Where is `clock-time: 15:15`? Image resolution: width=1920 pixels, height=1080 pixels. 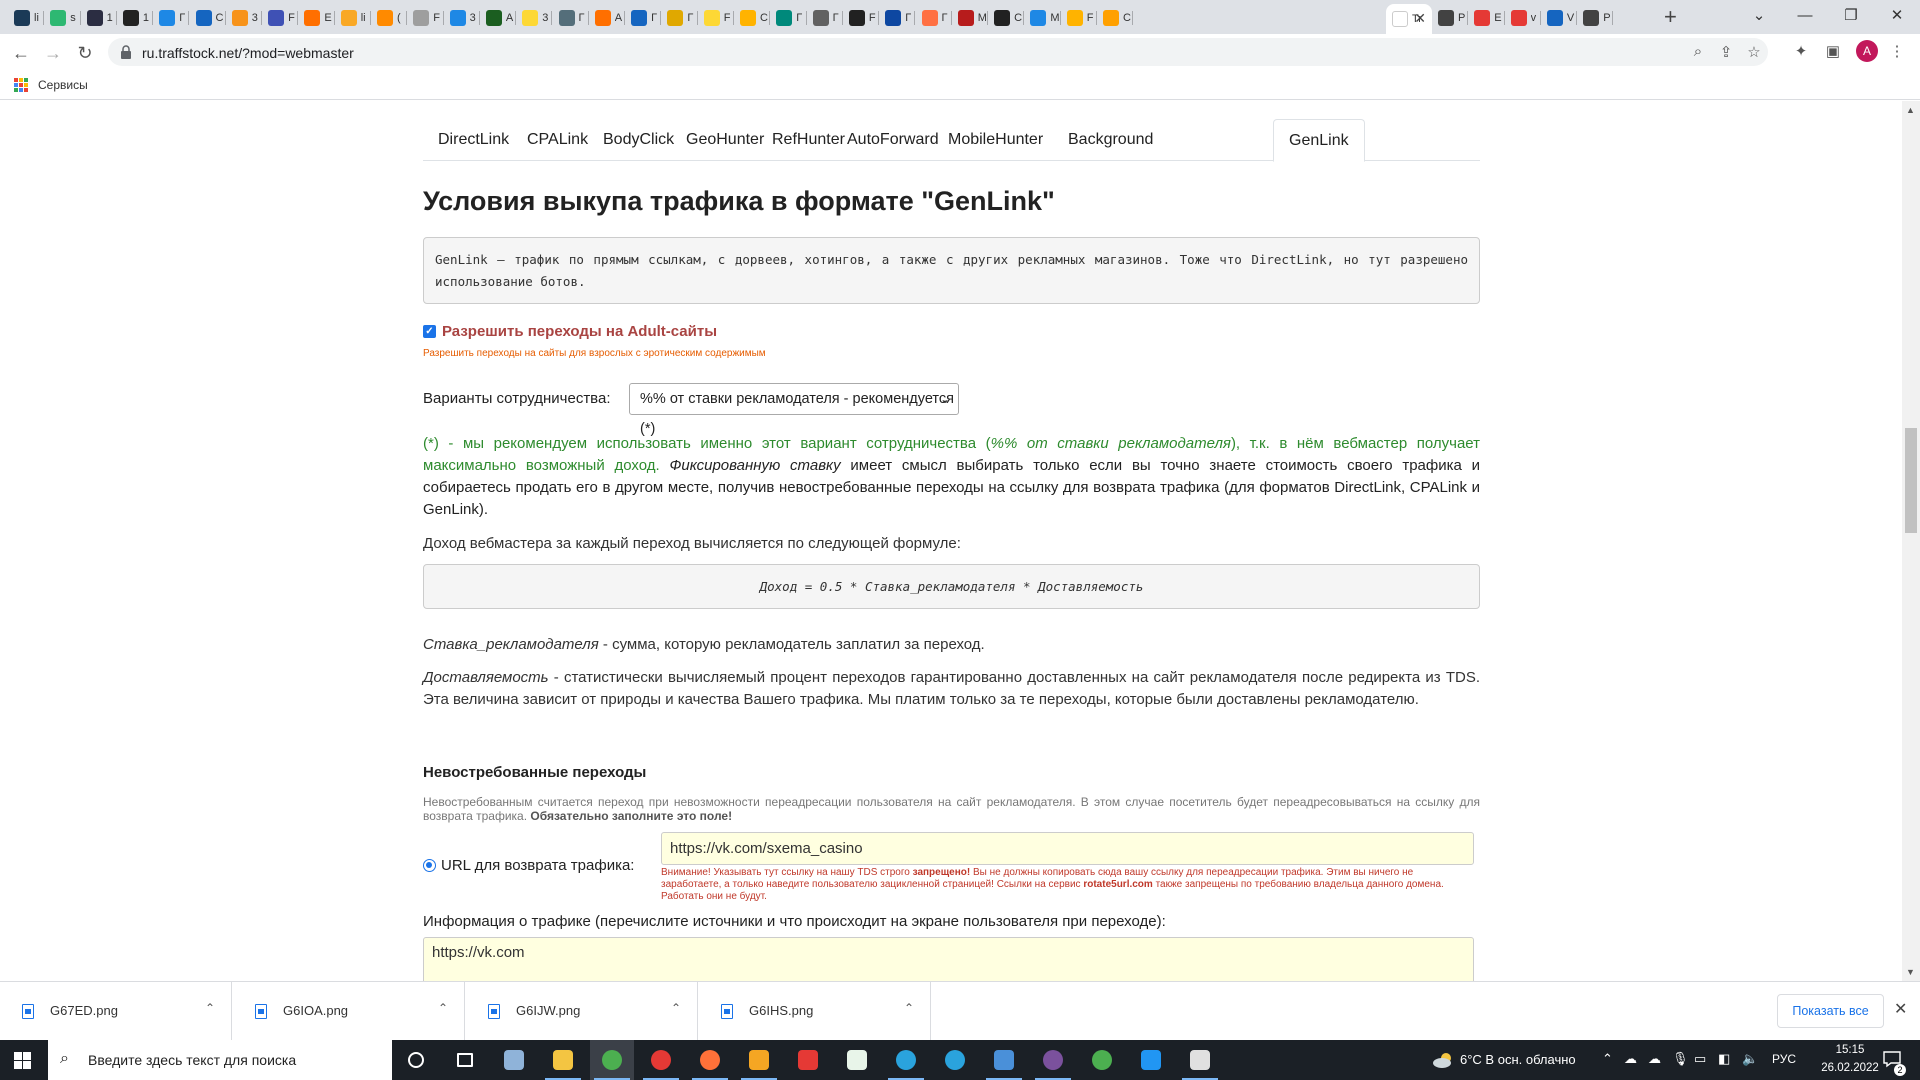 clock-time: 15:15 is located at coordinates (1850, 1050).